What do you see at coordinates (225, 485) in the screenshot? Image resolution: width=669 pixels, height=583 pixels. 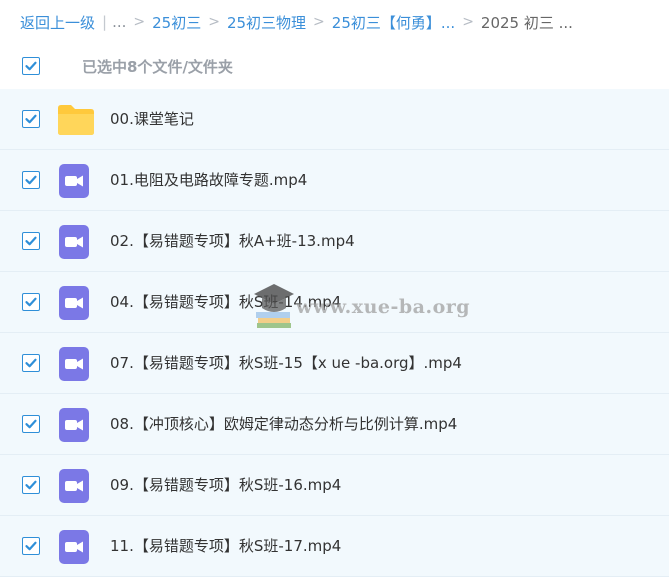 I see `file-name: 09.【易错题专项】秋S班-16.mp4` at bounding box center [225, 485].